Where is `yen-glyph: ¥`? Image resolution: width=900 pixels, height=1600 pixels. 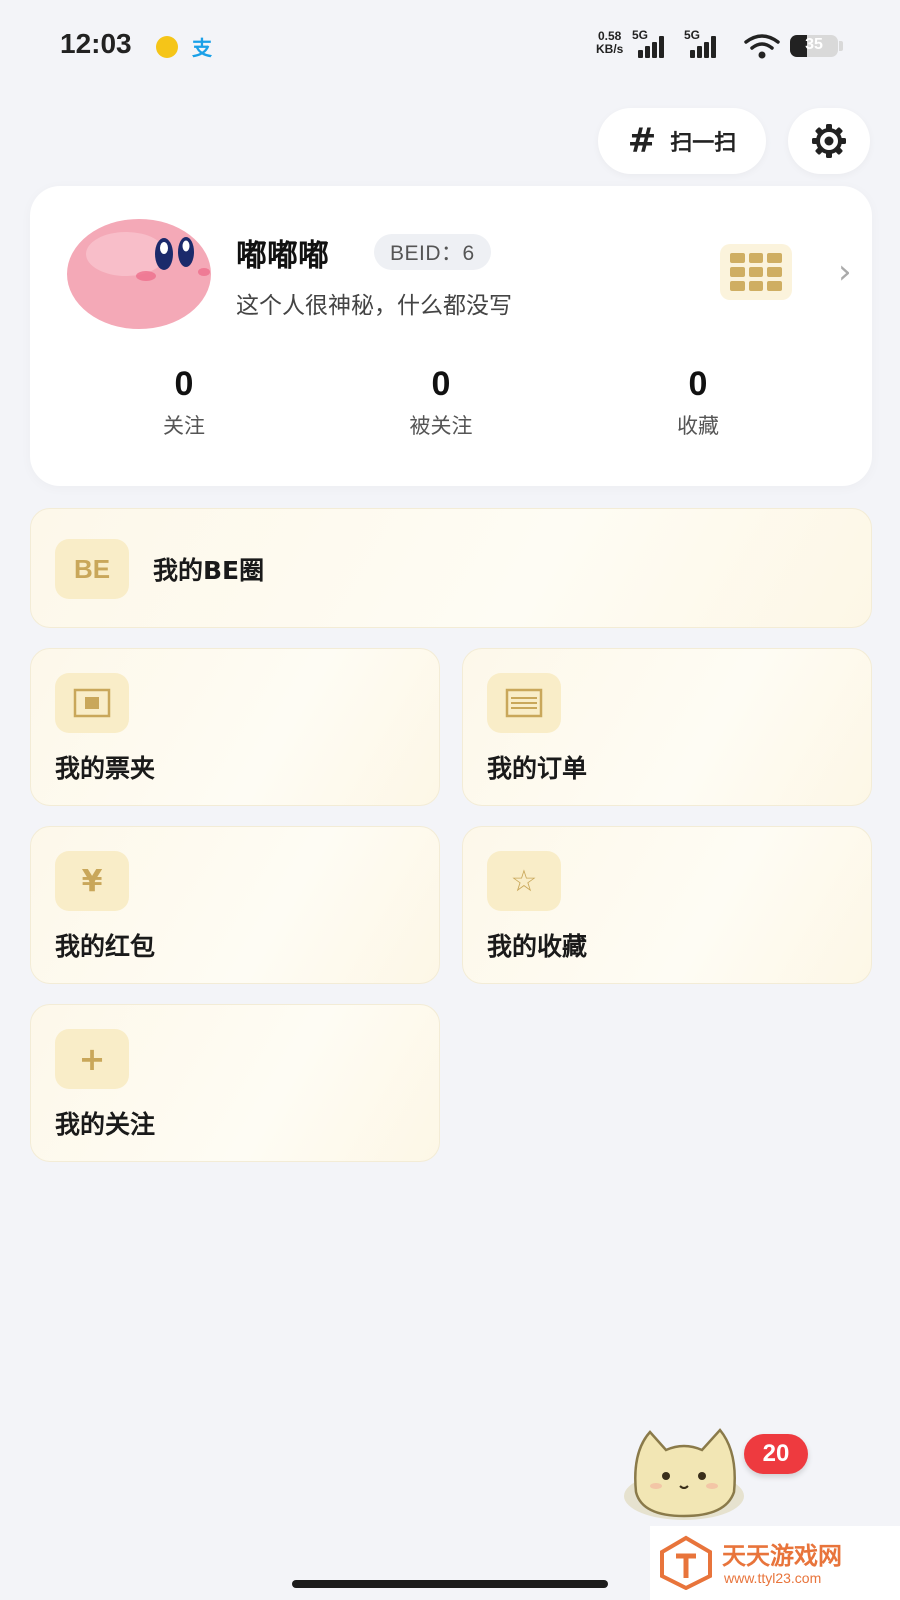
yen-glyph: ¥ is located at coordinates (92, 881).